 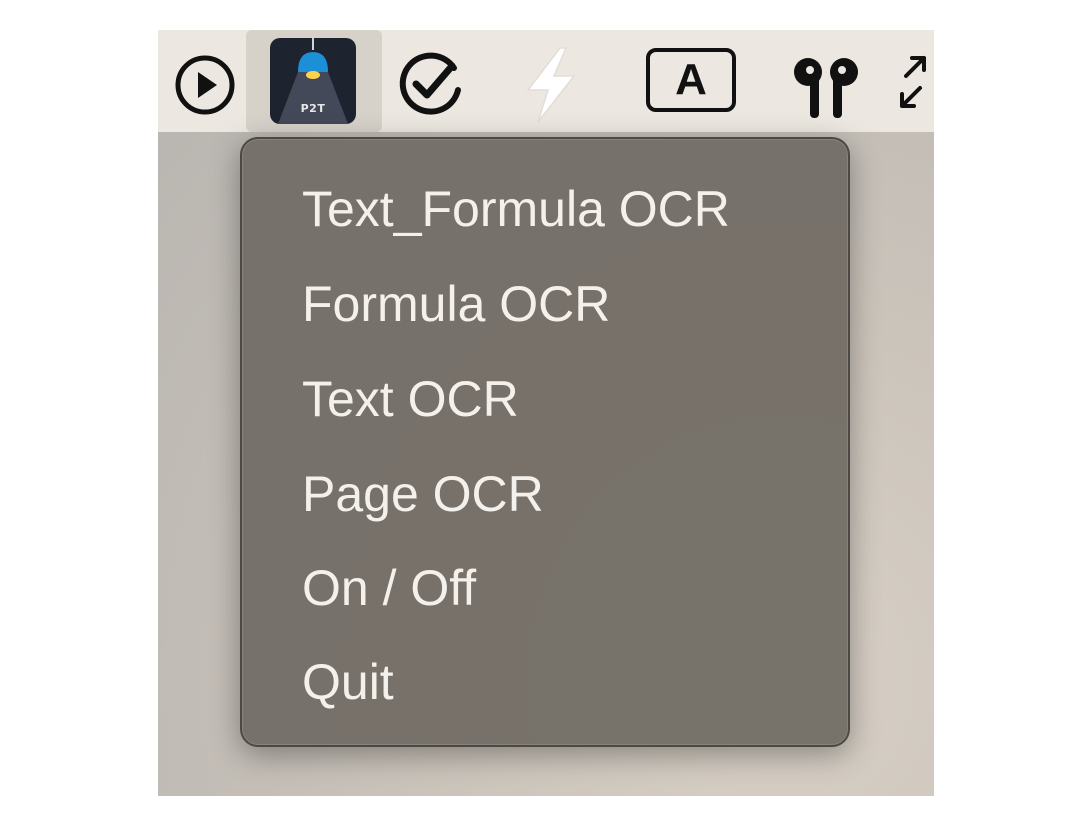 What do you see at coordinates (205, 85) in the screenshot?
I see `play-circle-icon` at bounding box center [205, 85].